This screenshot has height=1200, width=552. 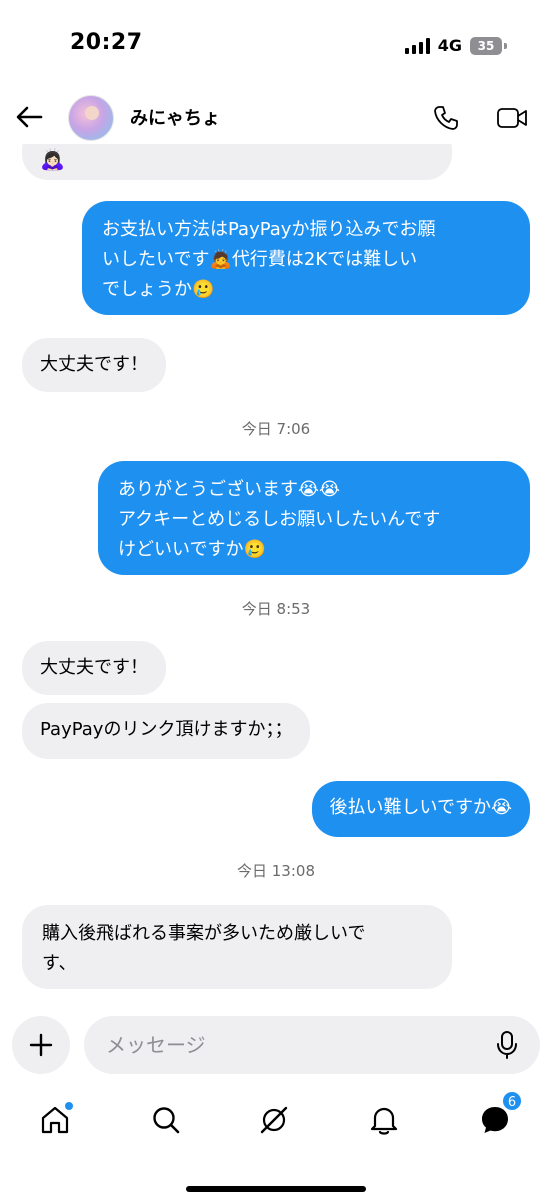 I want to click on message-line: いしたいです🙇代行費は2Kでは難しい, so click(x=260, y=259).